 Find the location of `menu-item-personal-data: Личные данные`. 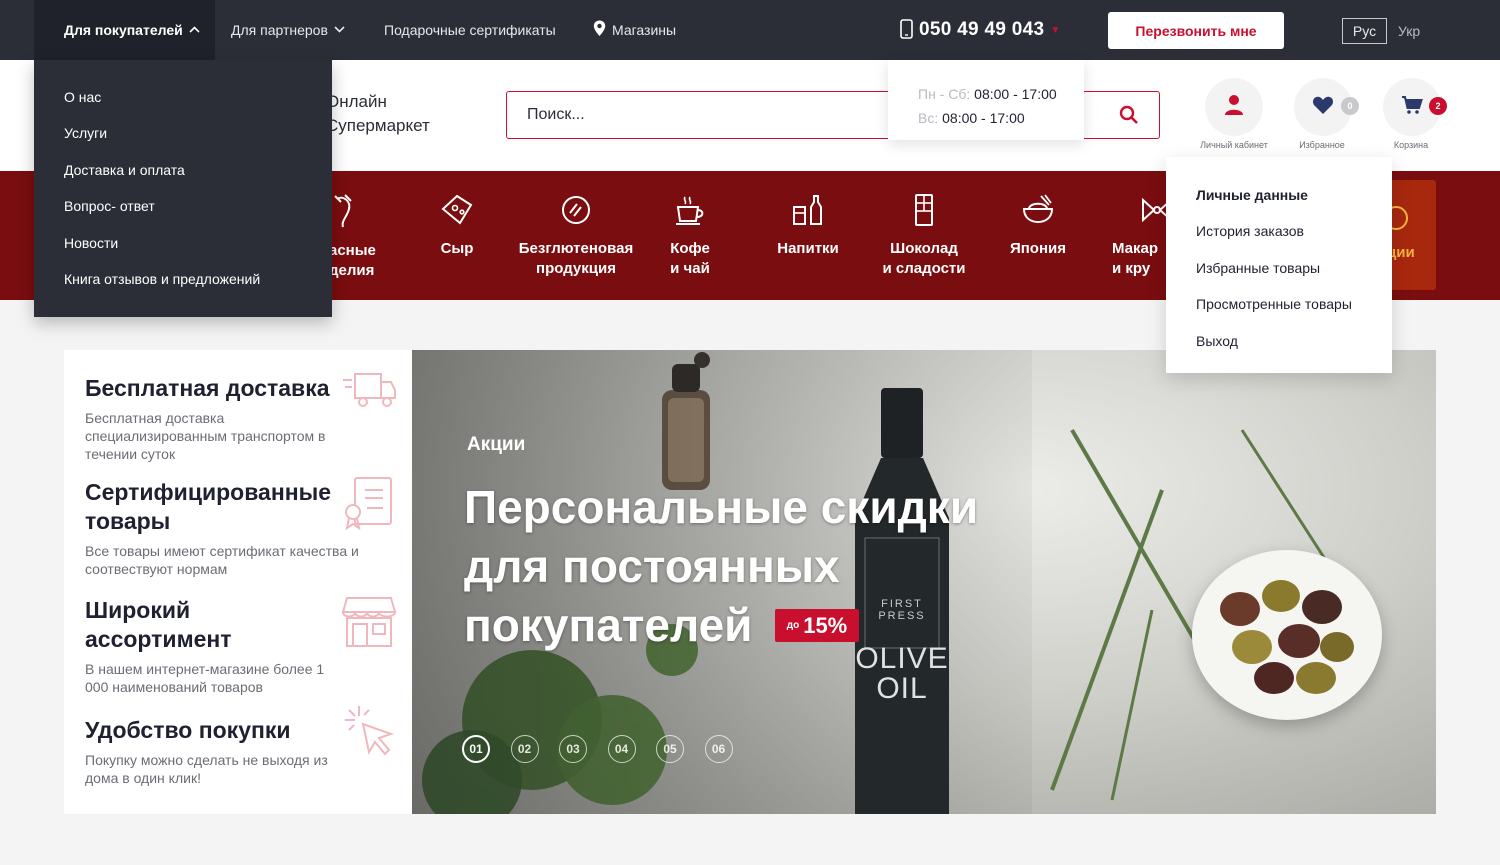

menu-item-personal-data: Личные данные is located at coordinates (1279, 205).